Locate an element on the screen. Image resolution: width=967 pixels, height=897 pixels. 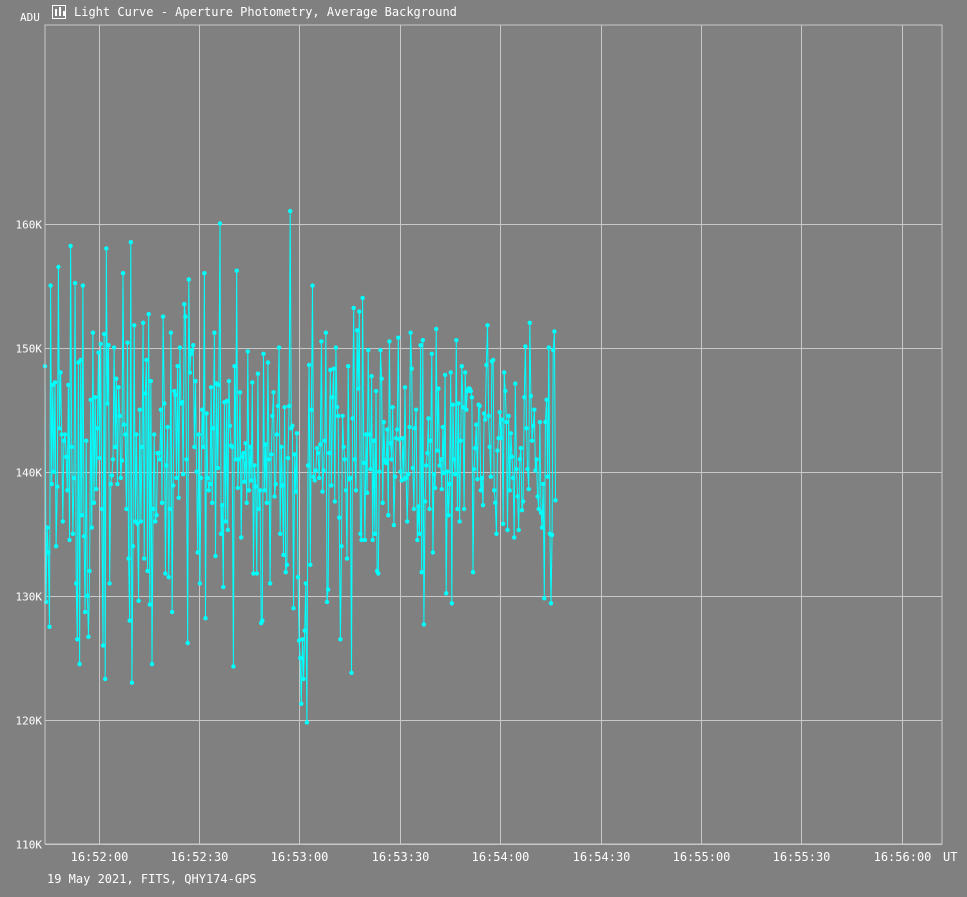
y-tick-label: 140K is located at coordinates (29, 473).